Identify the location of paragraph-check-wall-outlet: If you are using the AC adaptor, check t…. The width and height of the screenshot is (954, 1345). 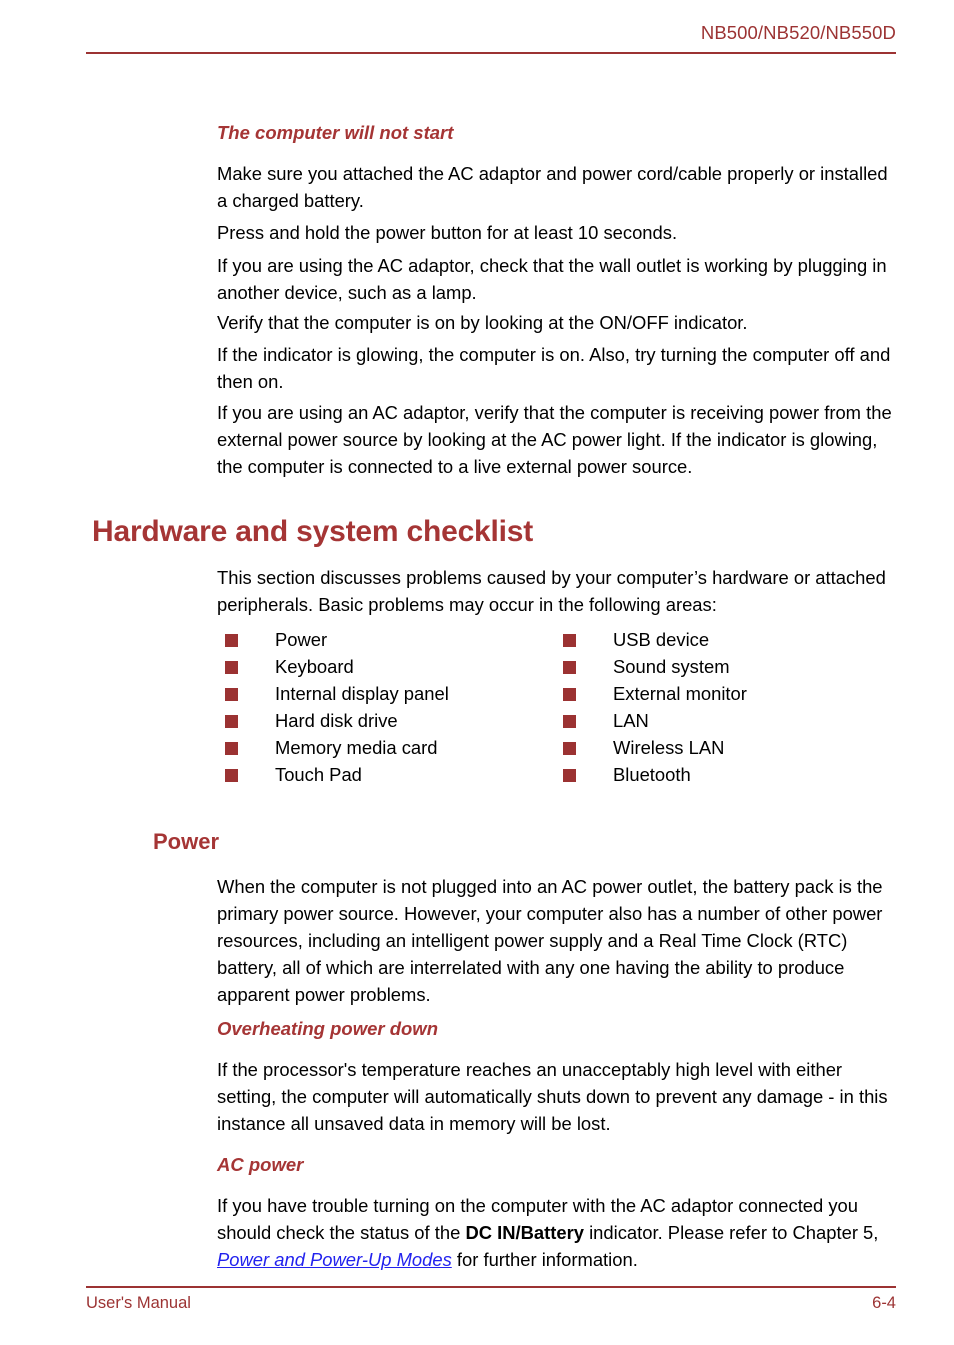
(552, 279).